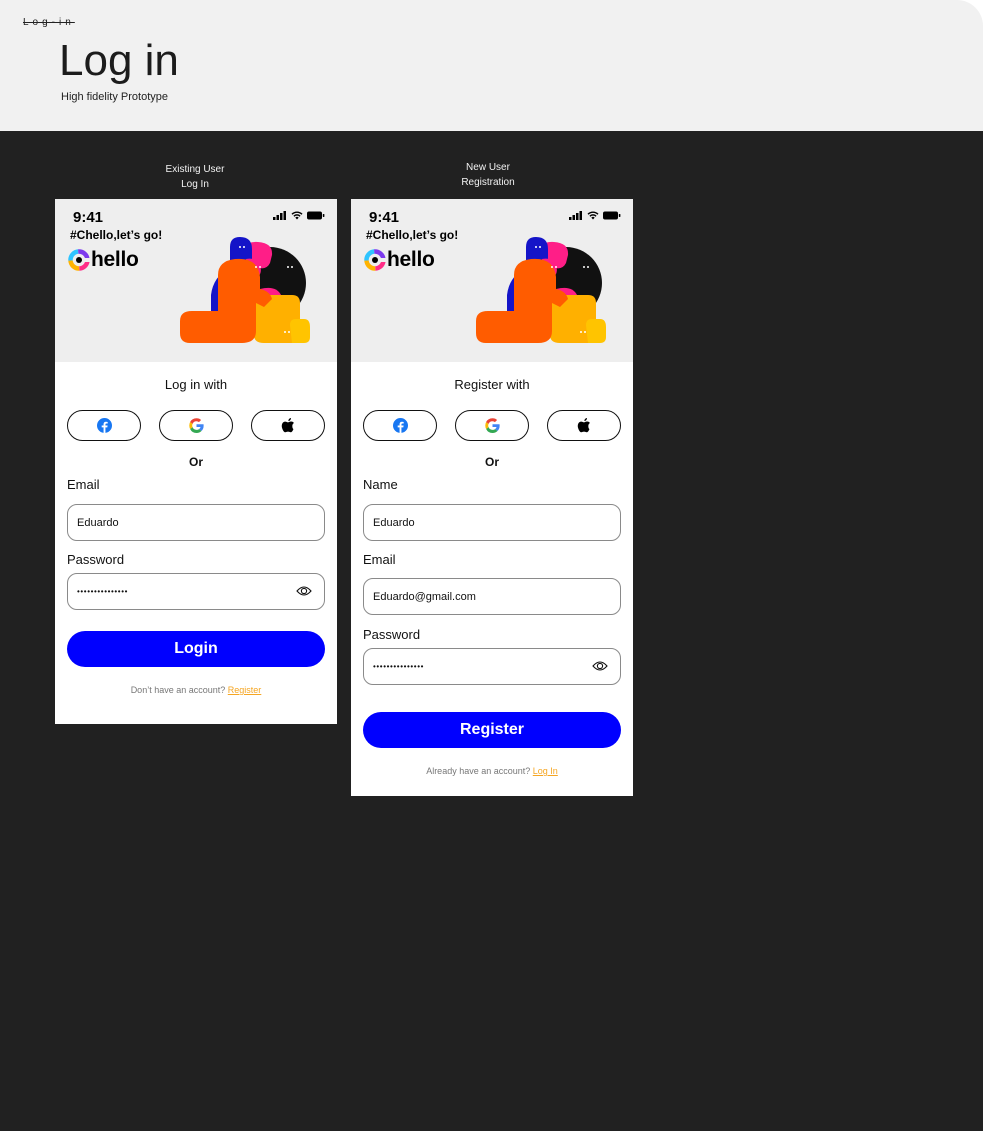  I want to click on facebook-register-button, so click(400, 425).